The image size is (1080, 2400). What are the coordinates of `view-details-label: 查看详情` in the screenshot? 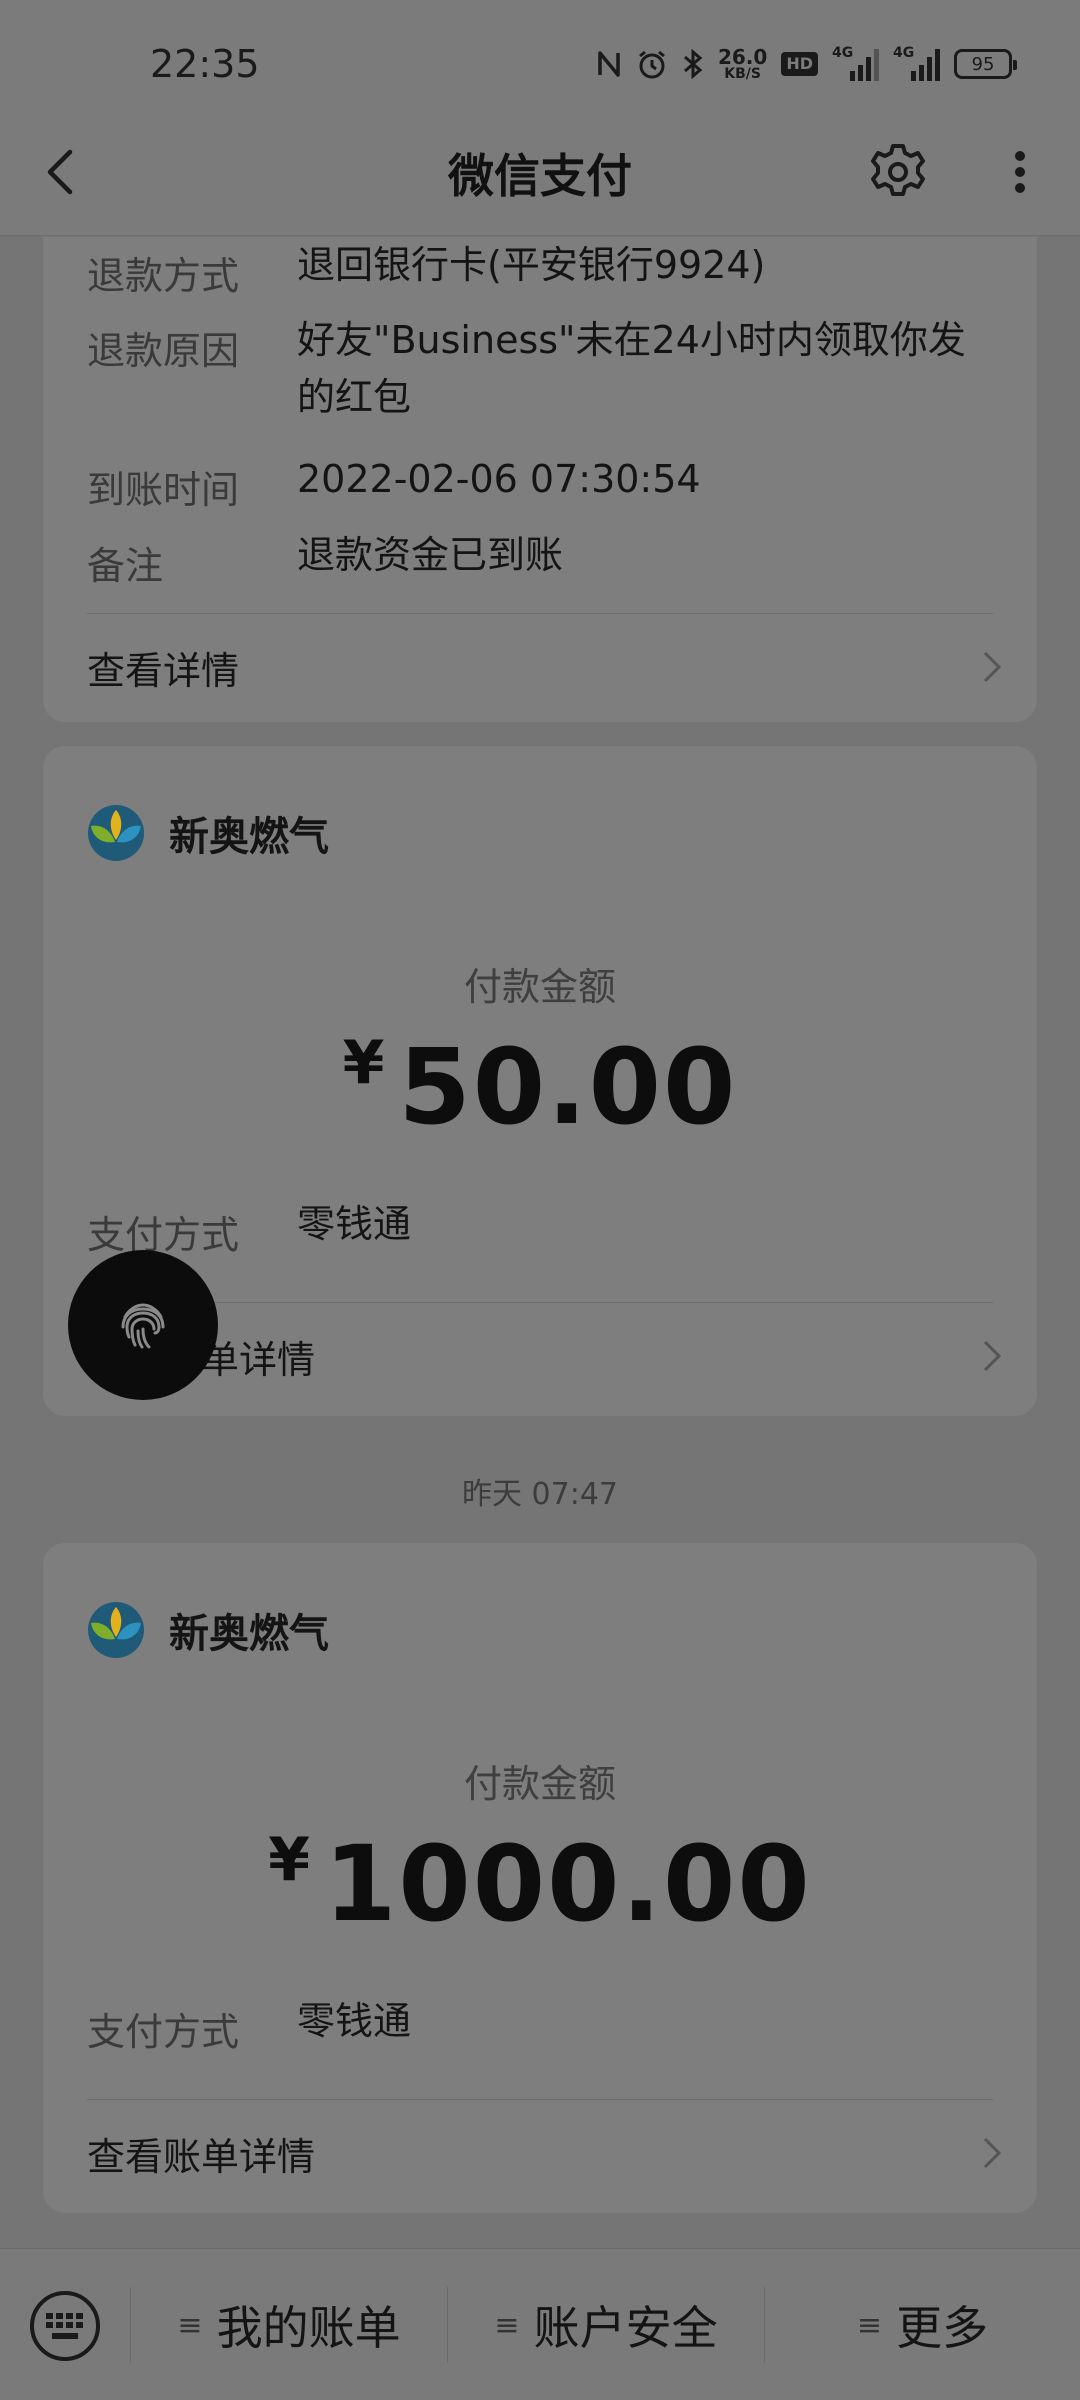 It's located at (163, 670).